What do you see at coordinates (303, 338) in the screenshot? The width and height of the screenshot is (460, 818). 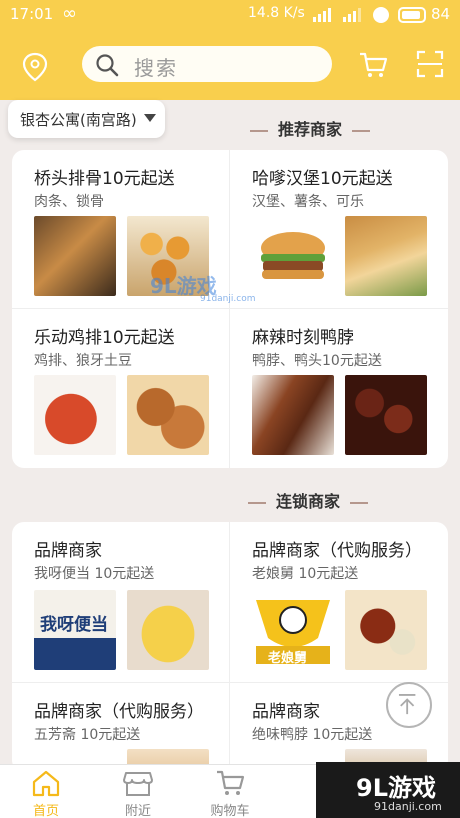 I see `merchant-name: 麻辣时刻鸭脖` at bounding box center [303, 338].